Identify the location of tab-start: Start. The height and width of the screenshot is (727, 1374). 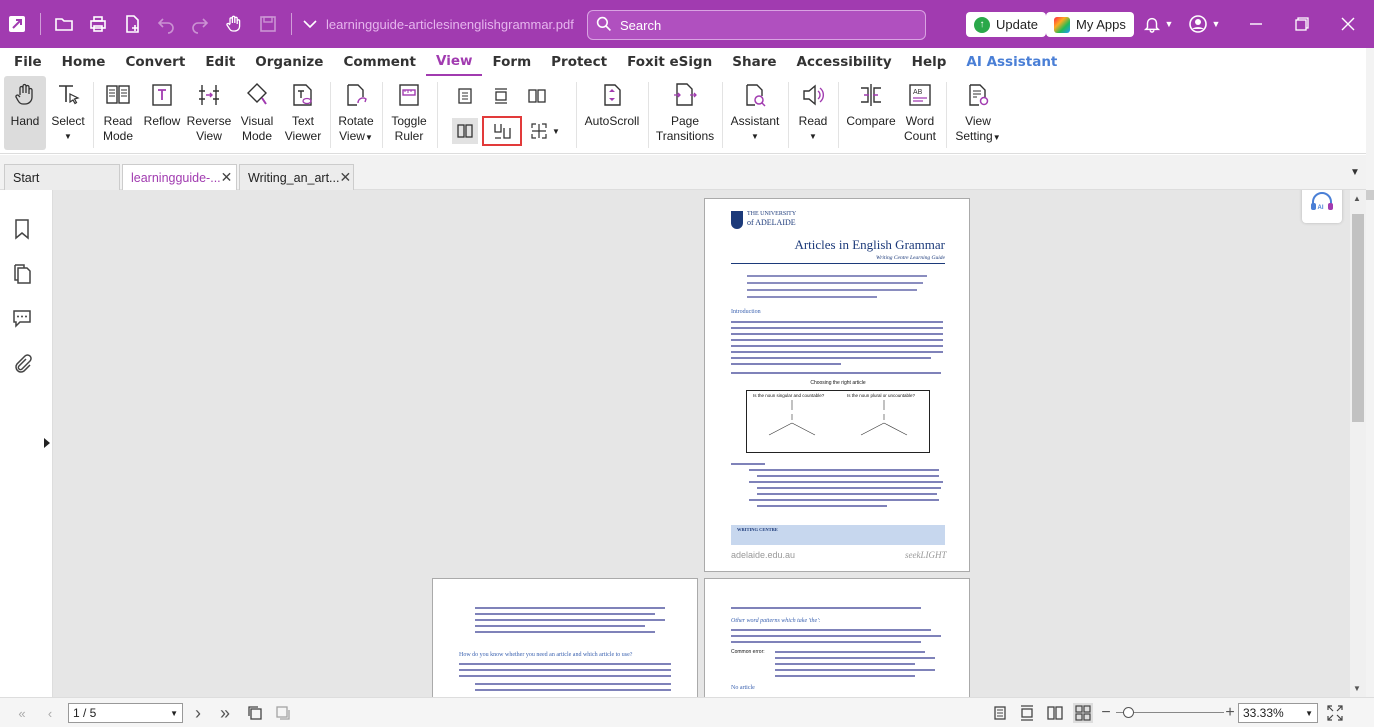
(62, 177).